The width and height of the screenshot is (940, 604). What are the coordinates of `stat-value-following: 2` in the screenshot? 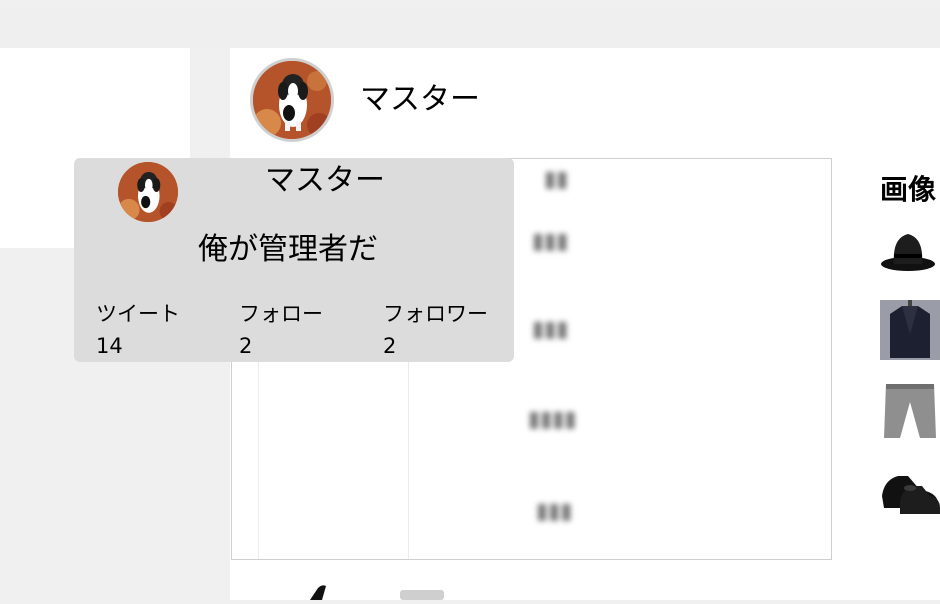 It's located at (245, 346).